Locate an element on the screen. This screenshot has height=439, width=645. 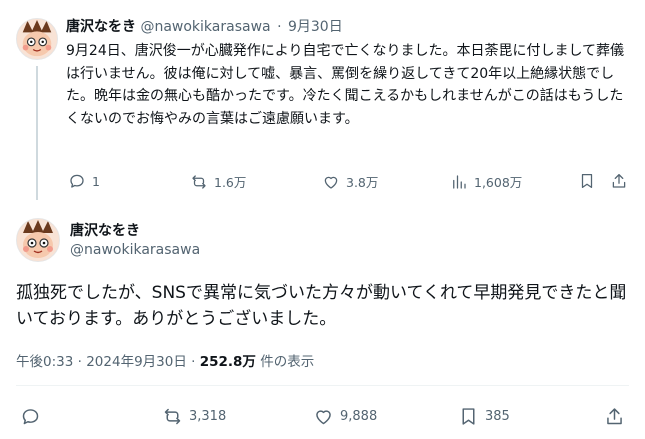
repost-button: 3,318 is located at coordinates (194, 416).